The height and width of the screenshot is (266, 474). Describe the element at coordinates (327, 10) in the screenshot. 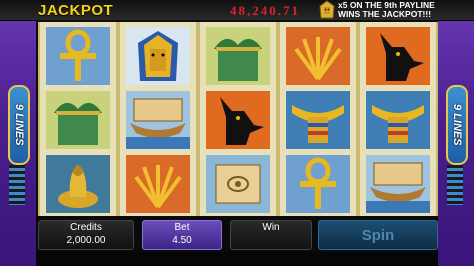

I see `pharaoh-icon` at that location.